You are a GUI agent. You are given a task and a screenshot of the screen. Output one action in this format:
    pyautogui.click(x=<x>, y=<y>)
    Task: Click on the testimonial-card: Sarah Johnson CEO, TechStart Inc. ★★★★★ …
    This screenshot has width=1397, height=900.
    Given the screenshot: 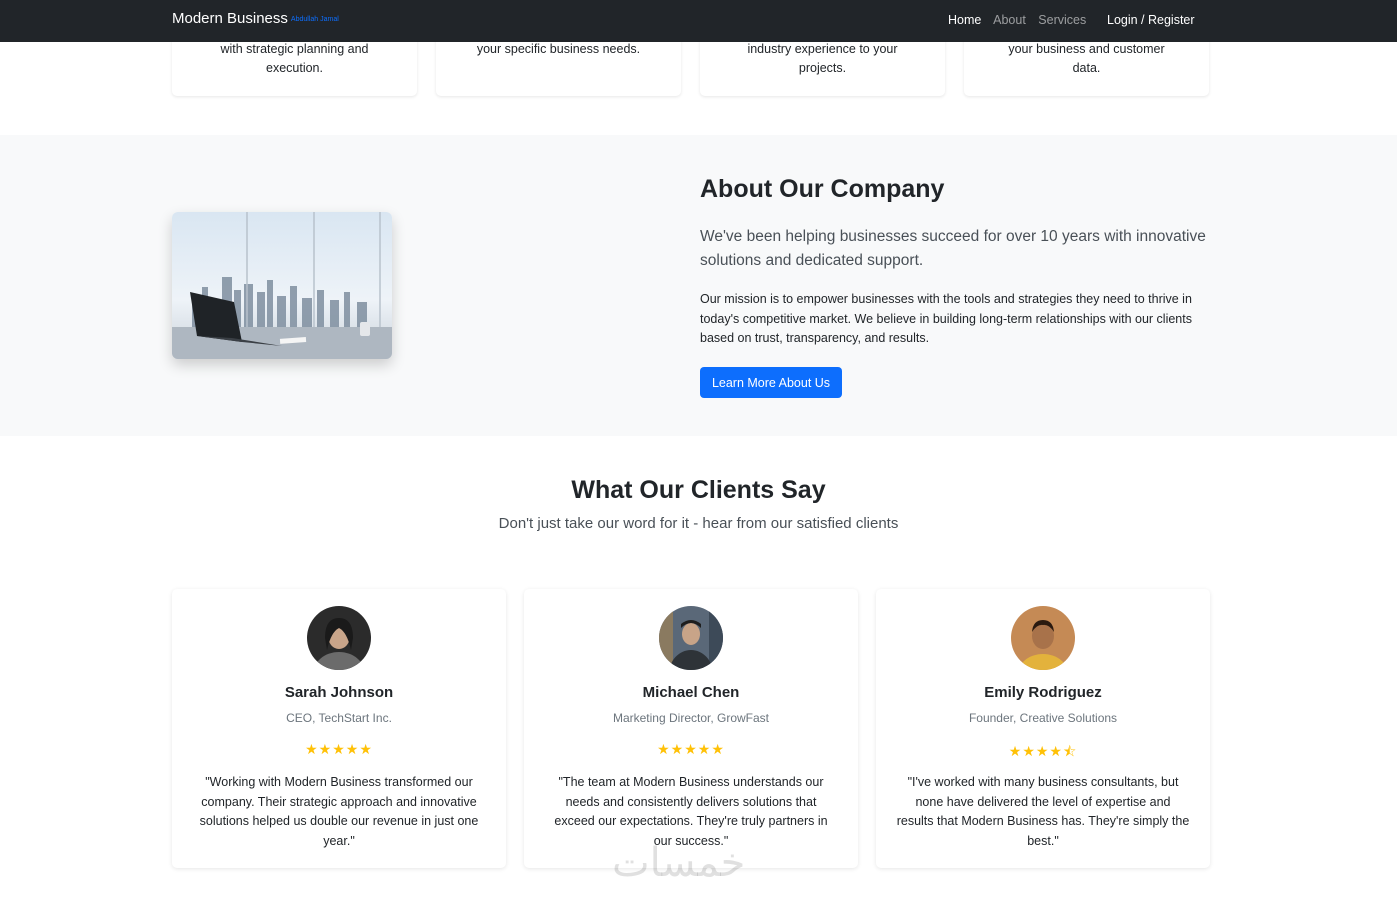 What is the action you would take?
    pyautogui.click(x=339, y=728)
    